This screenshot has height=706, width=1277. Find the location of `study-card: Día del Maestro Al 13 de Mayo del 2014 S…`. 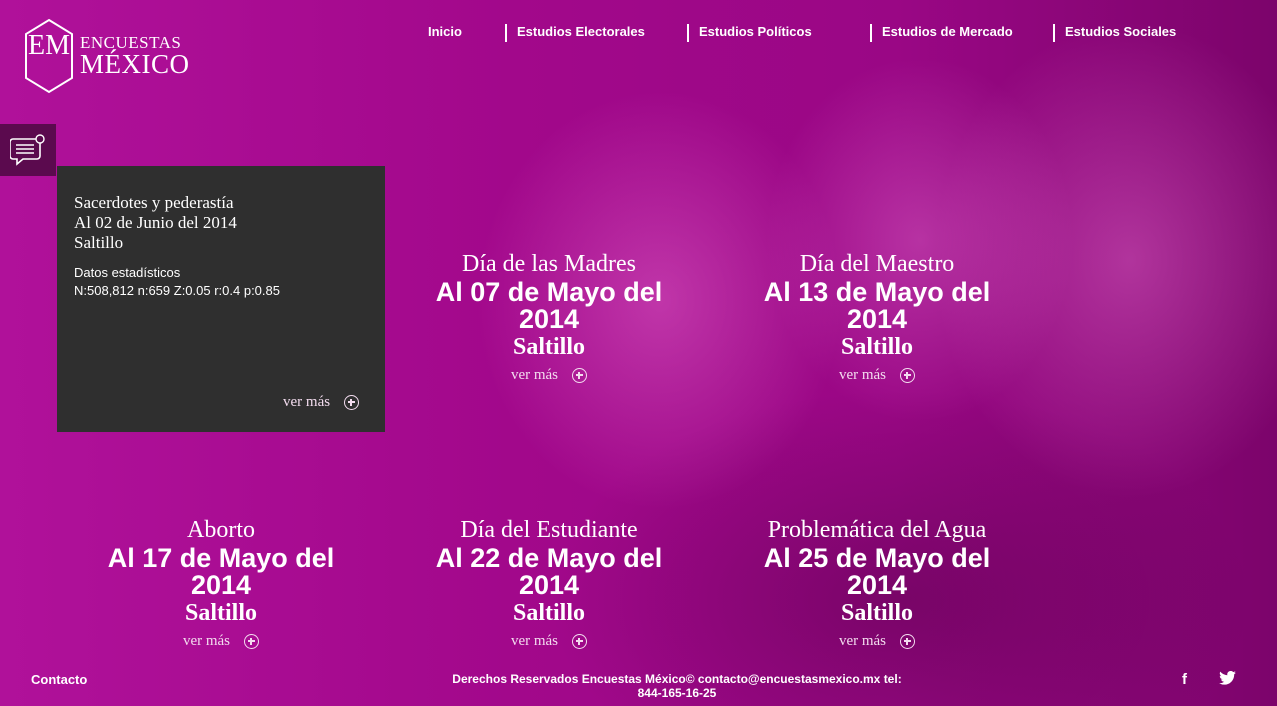

study-card: Día del Maestro Al 13 de Mayo del 2014 S… is located at coordinates (877, 317).